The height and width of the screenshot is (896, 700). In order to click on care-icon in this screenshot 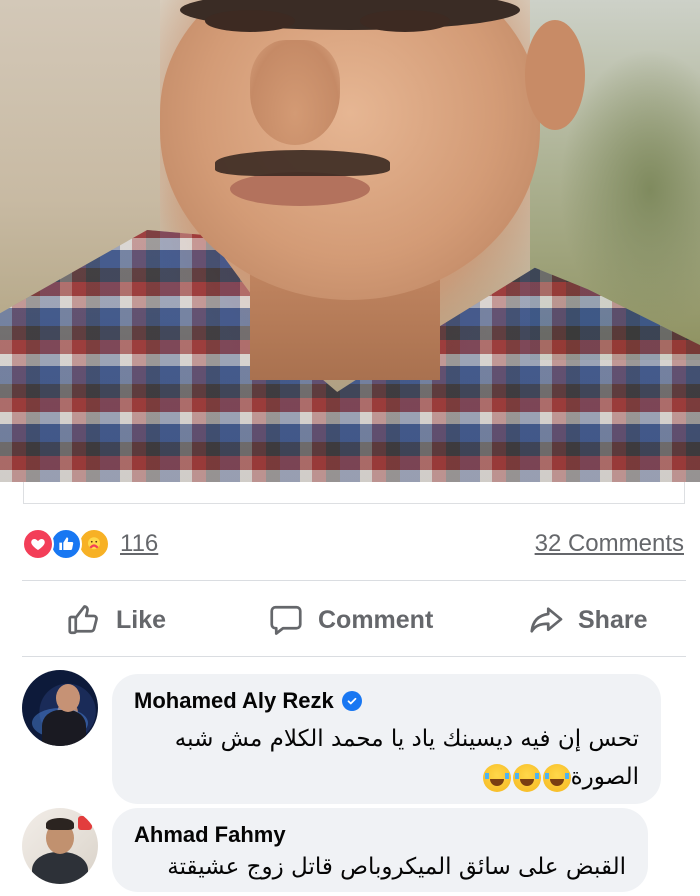, I will do `click(94, 544)`.